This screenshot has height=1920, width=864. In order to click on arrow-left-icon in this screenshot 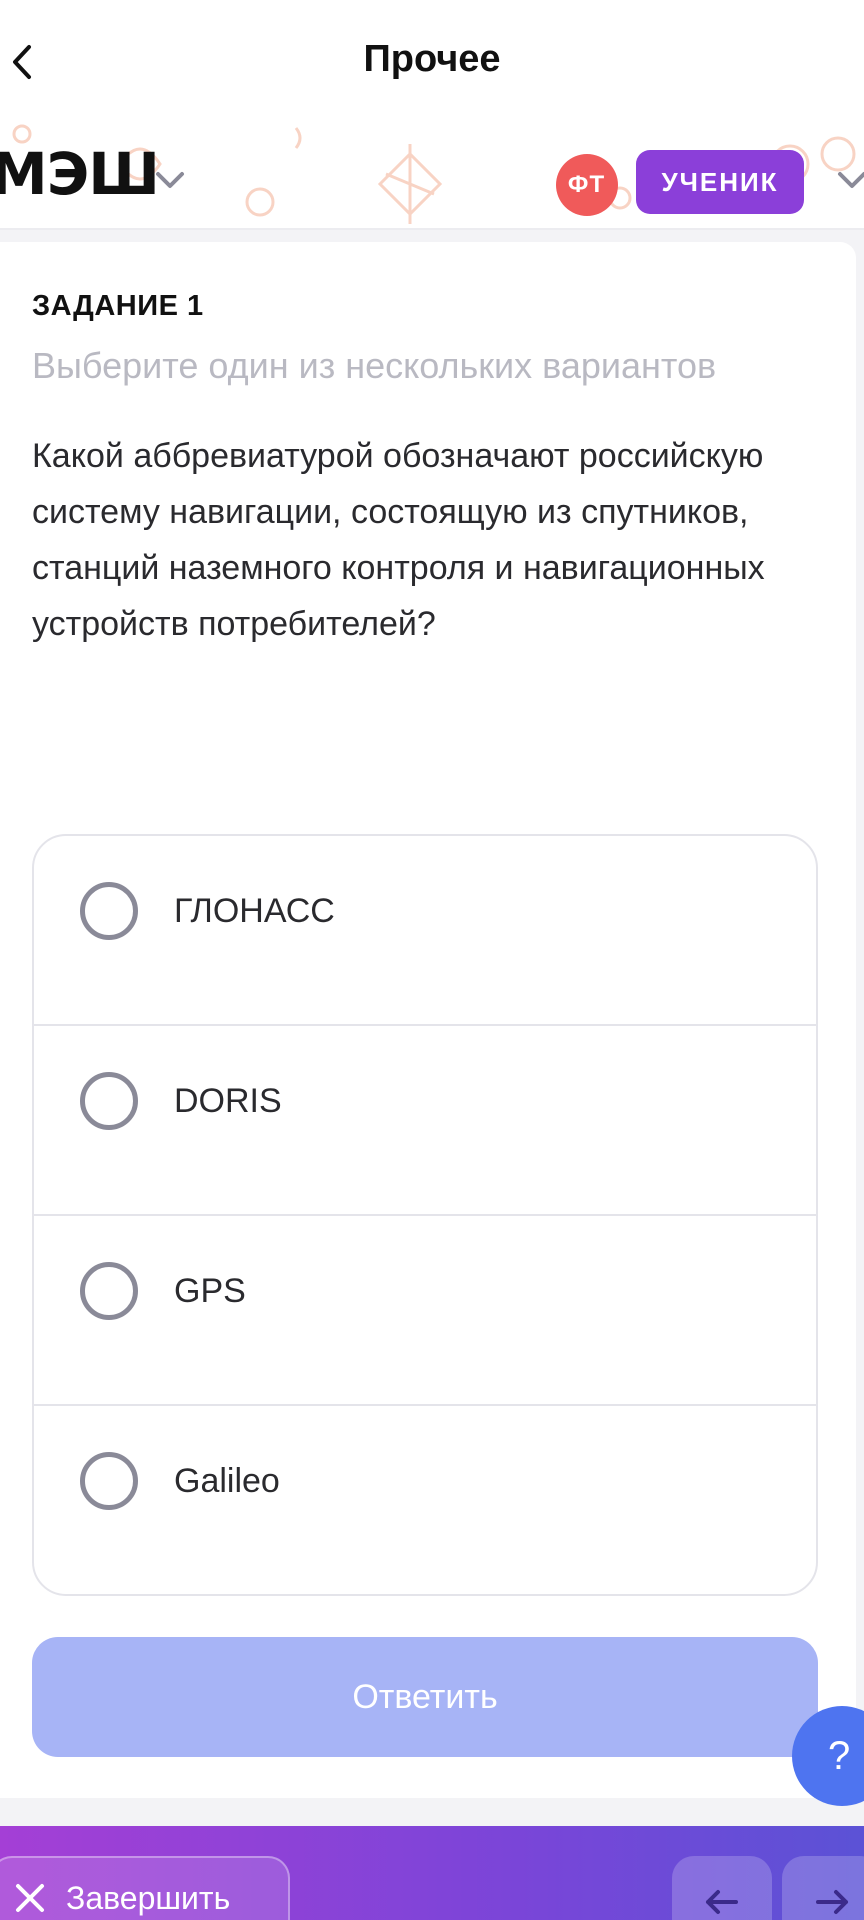, I will do `click(722, 1902)`.